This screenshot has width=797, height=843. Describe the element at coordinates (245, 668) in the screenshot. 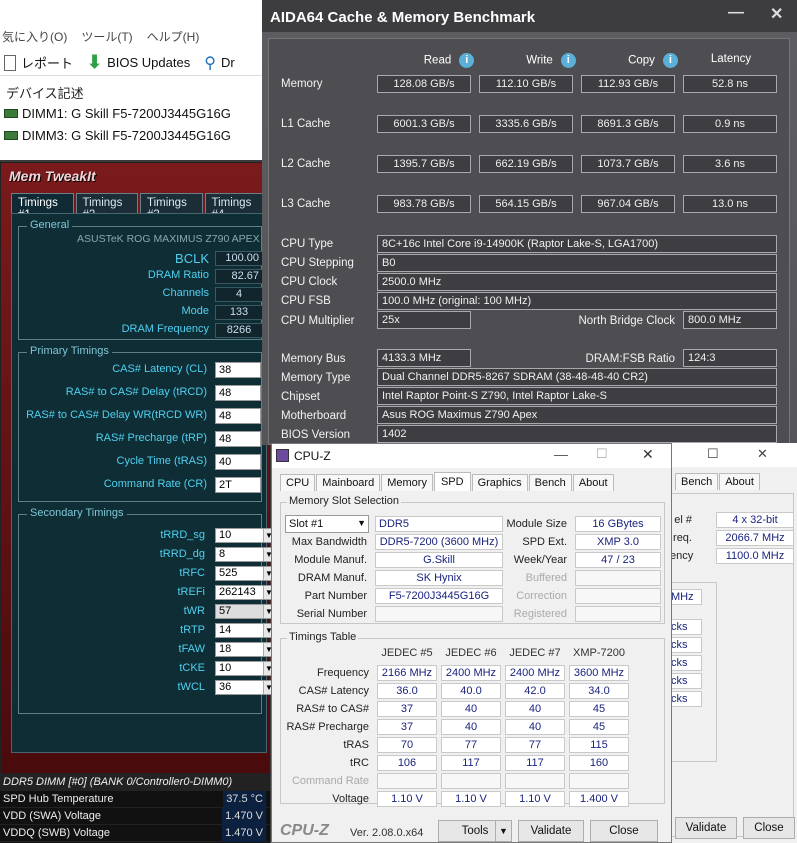

I see `tcke-select: 10 ▼` at that location.